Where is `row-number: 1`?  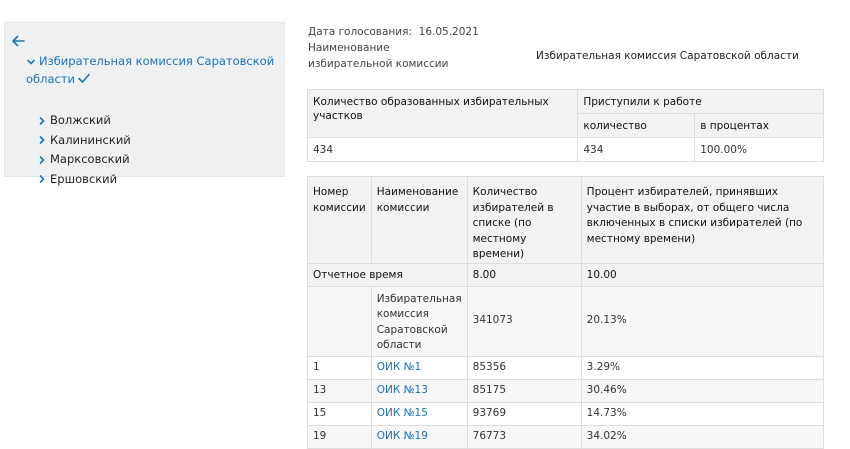
row-number: 1 is located at coordinates (339, 367).